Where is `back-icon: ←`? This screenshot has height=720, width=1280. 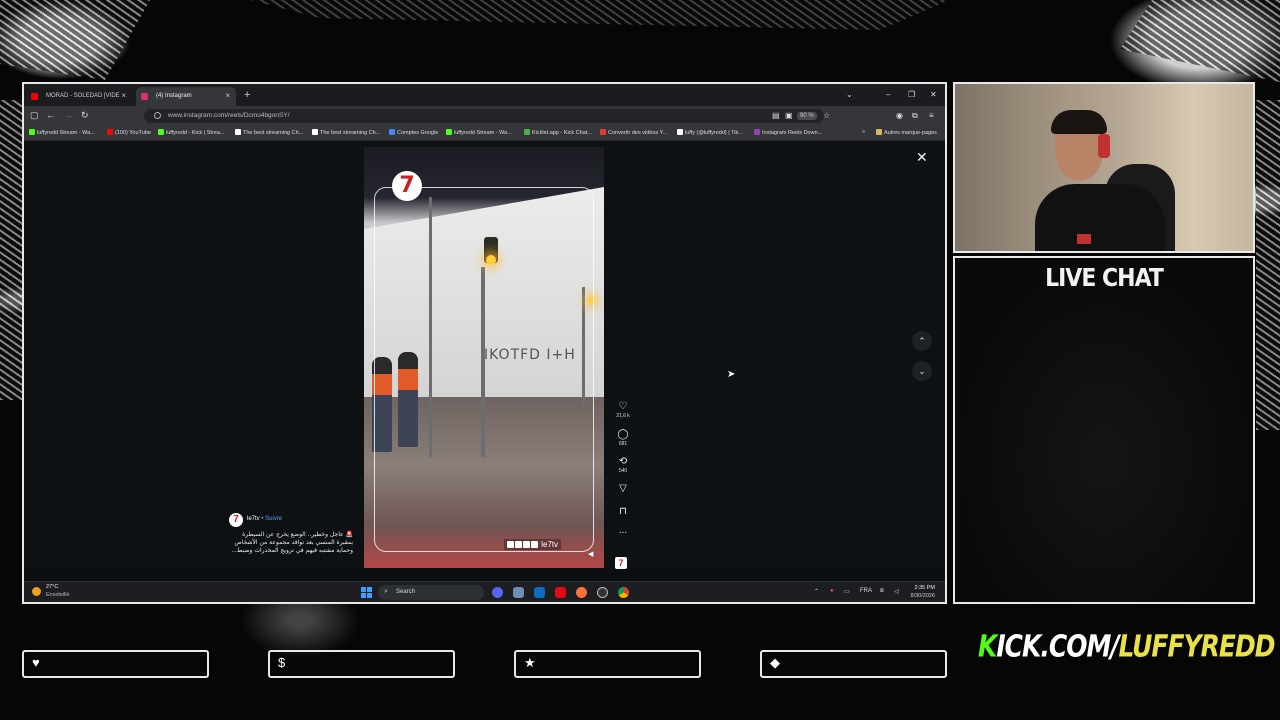 back-icon: ← is located at coordinates (50, 115).